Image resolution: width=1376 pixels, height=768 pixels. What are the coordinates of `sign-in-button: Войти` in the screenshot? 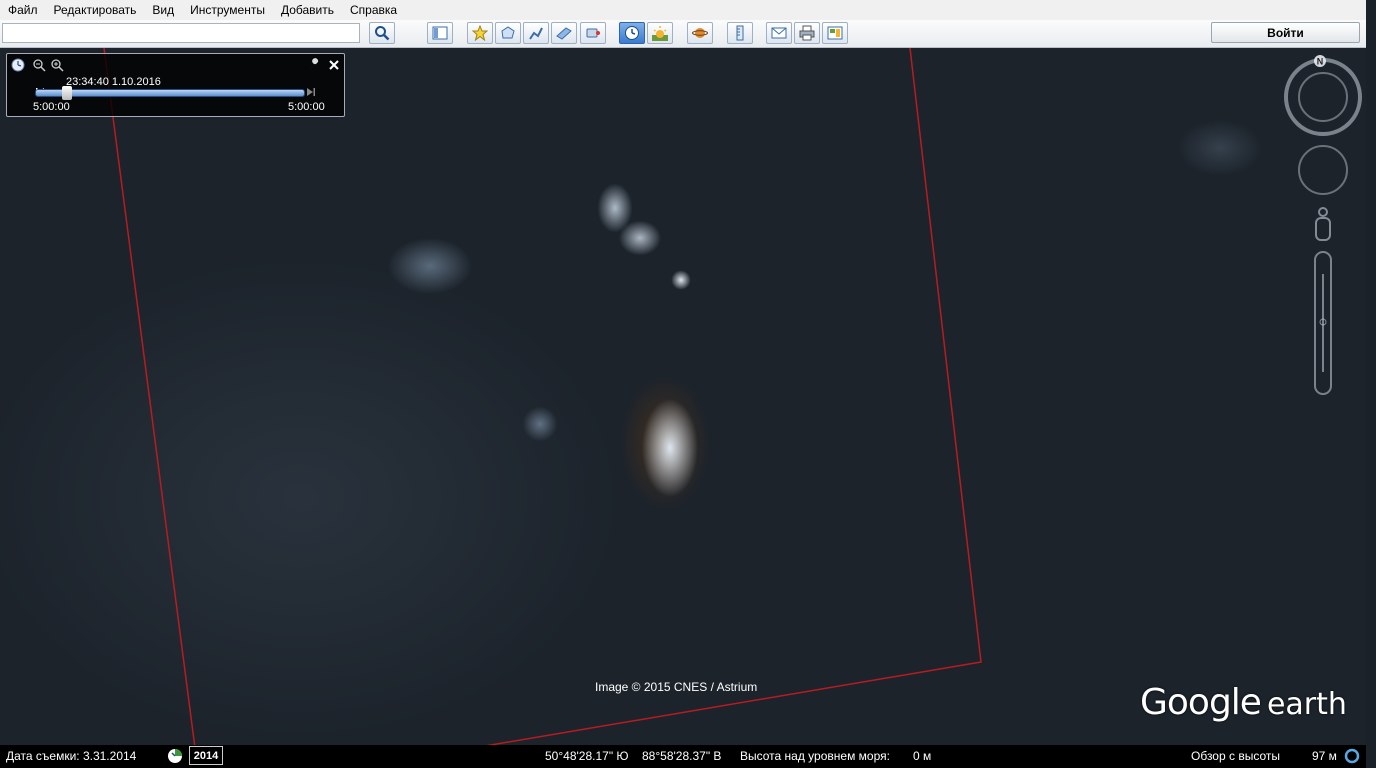 It's located at (1285, 32).